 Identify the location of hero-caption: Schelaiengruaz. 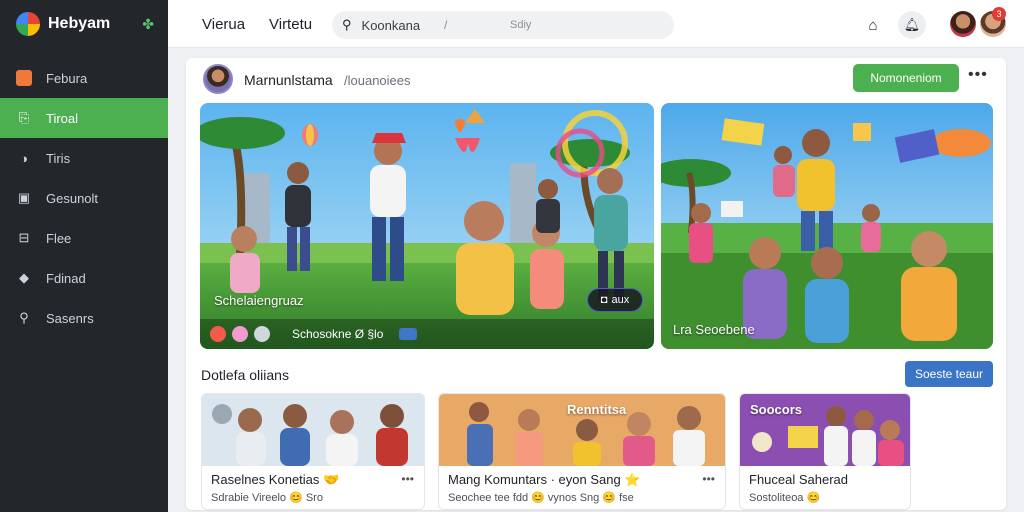
(259, 300).